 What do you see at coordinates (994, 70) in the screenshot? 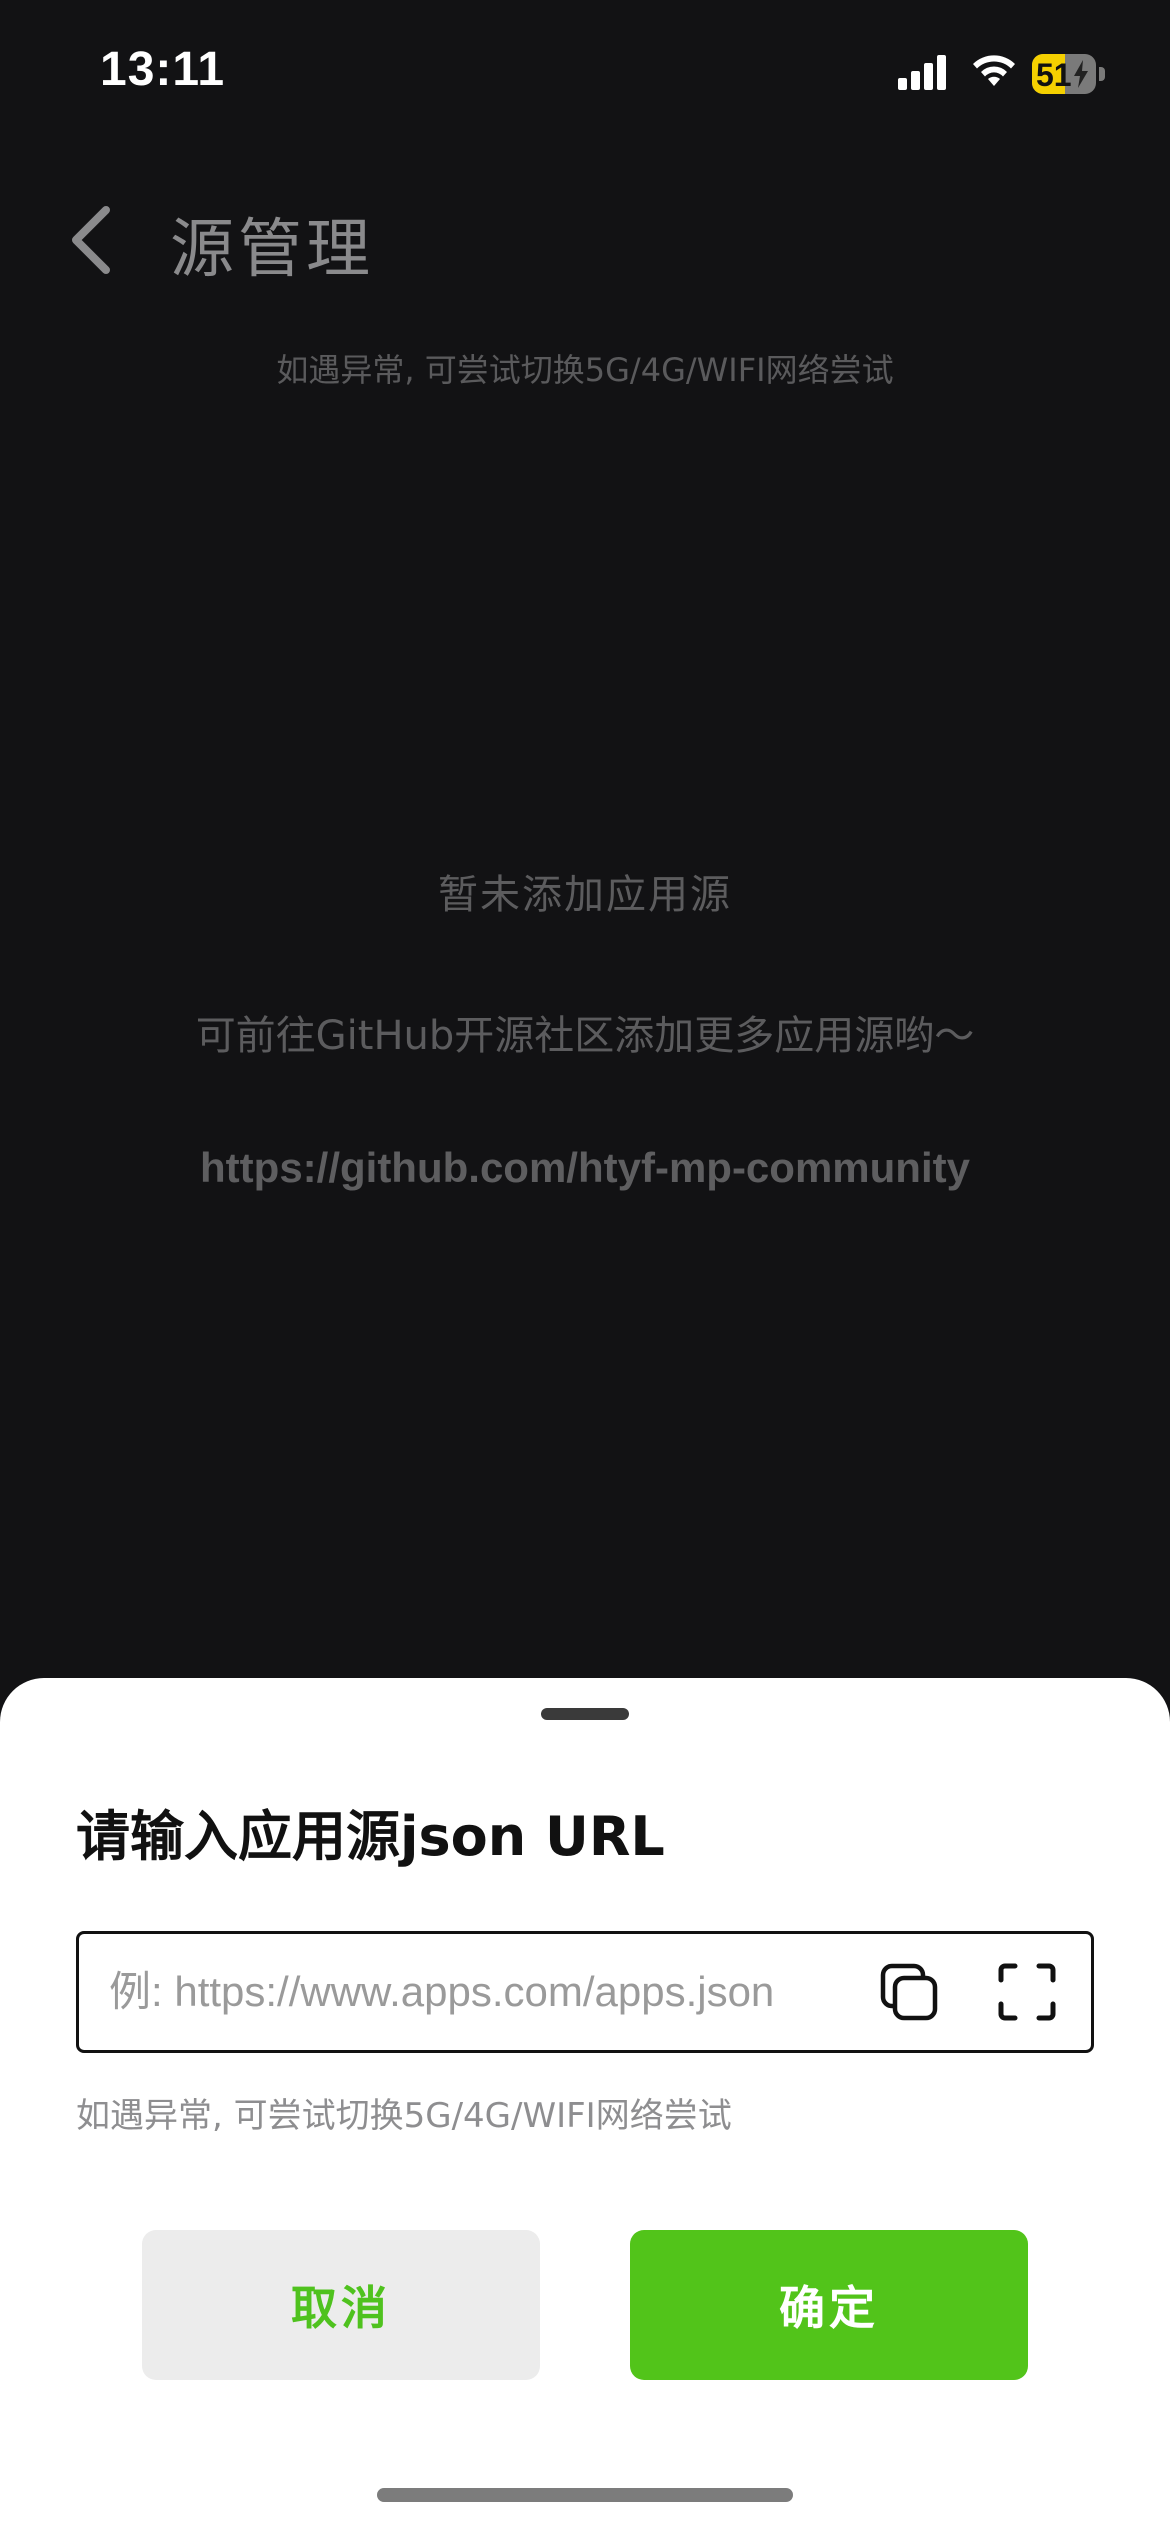
I see `wifi-icon` at bounding box center [994, 70].